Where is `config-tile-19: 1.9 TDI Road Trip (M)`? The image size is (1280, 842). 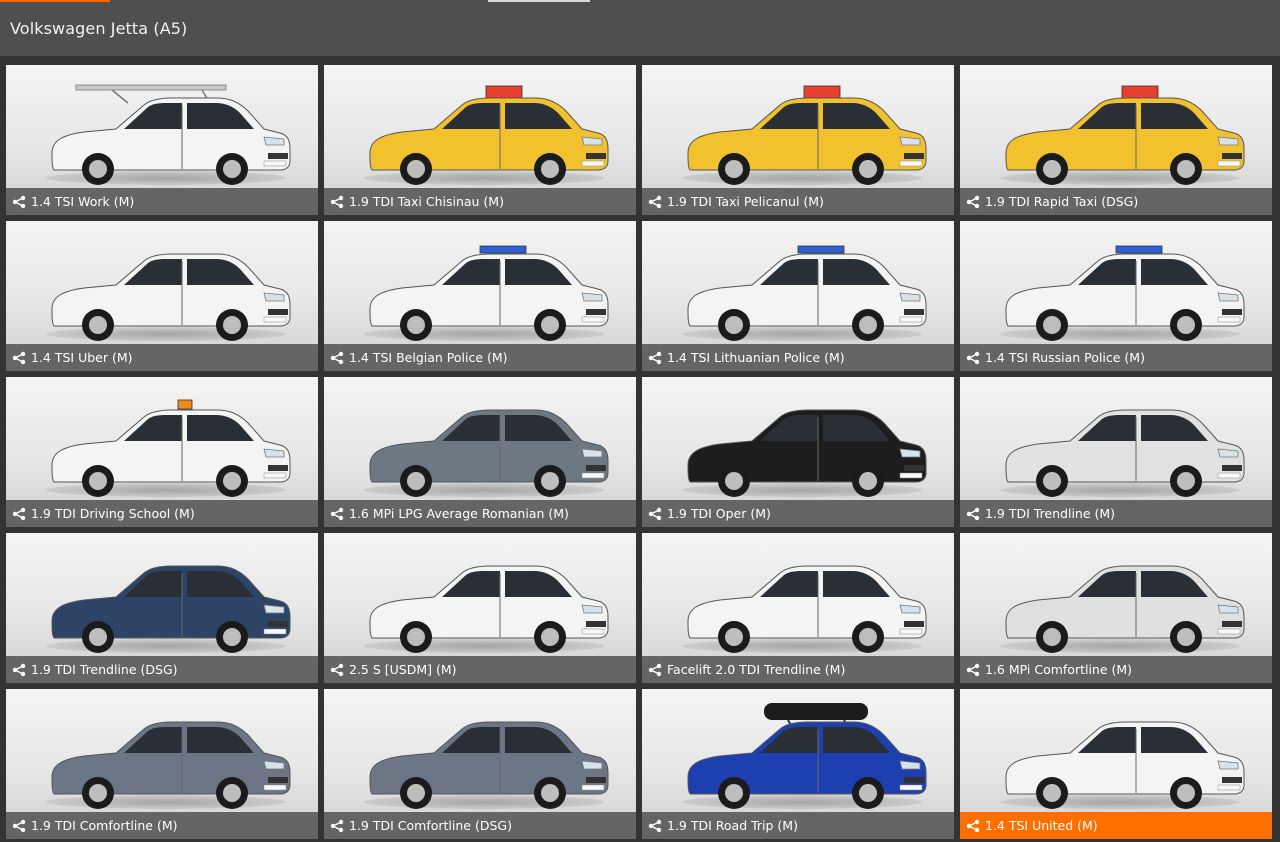
config-tile-19: 1.9 TDI Road Trip (M) is located at coordinates (798, 764).